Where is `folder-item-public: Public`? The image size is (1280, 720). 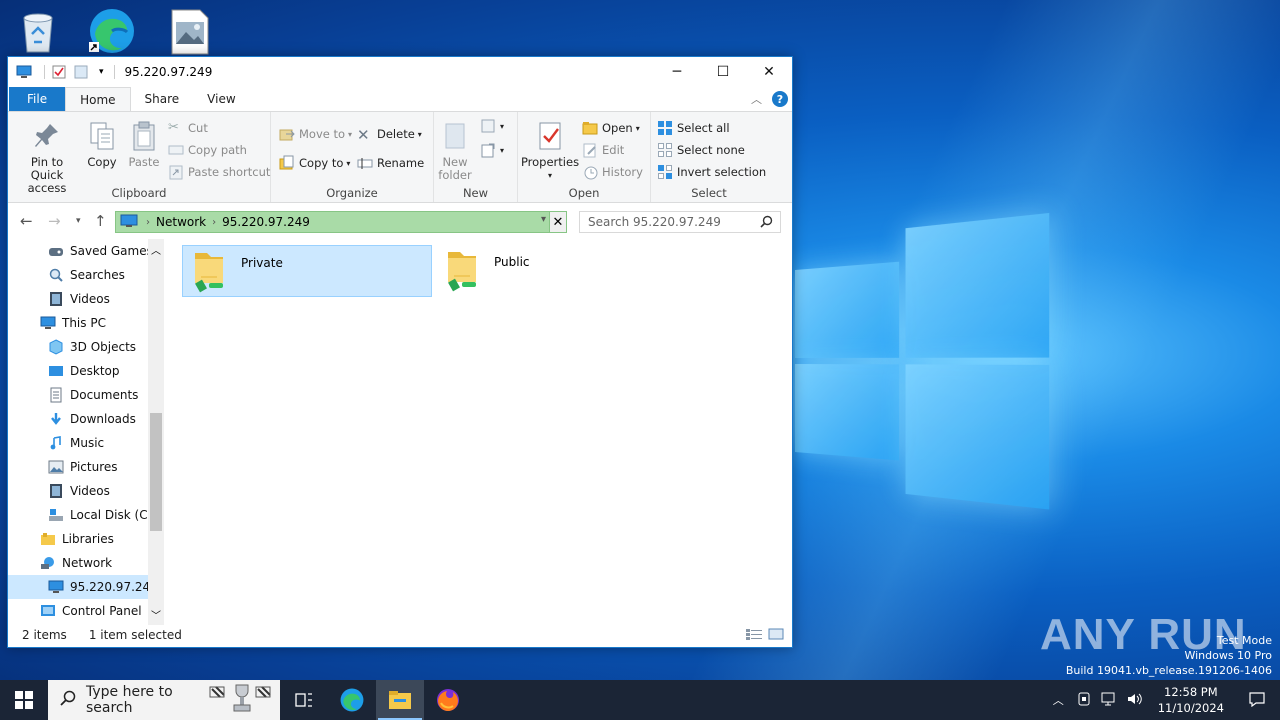 folder-item-public: Public is located at coordinates (561, 271).